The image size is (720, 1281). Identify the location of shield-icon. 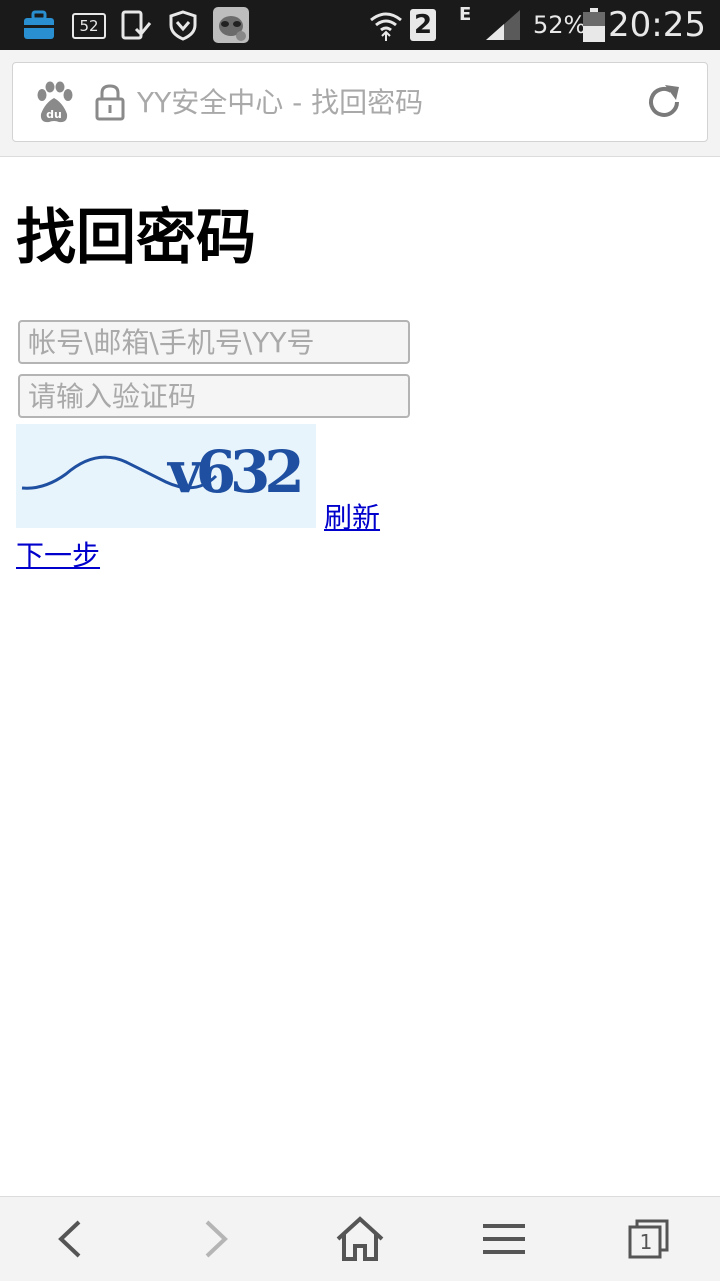
(183, 25).